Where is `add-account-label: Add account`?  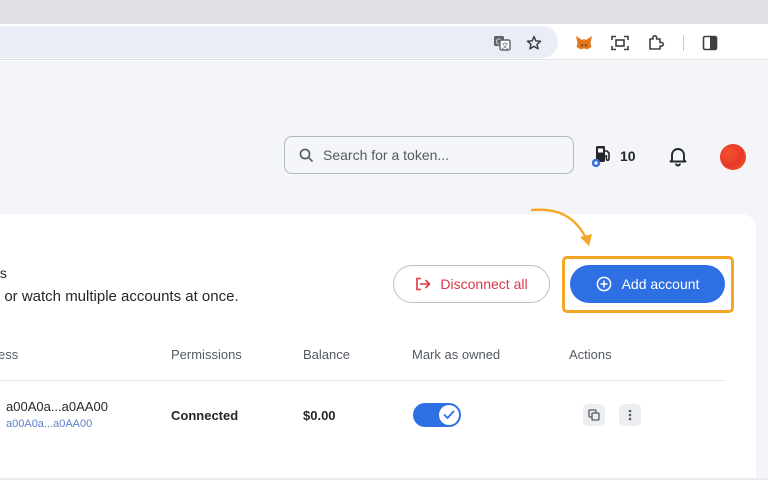
add-account-label: Add account is located at coordinates (660, 284).